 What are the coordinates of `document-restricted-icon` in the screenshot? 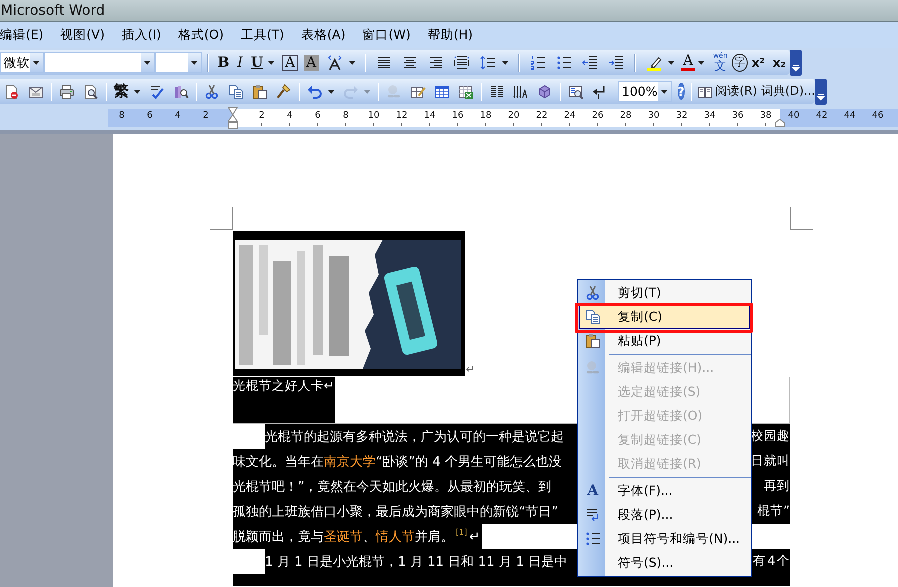 It's located at (12, 92).